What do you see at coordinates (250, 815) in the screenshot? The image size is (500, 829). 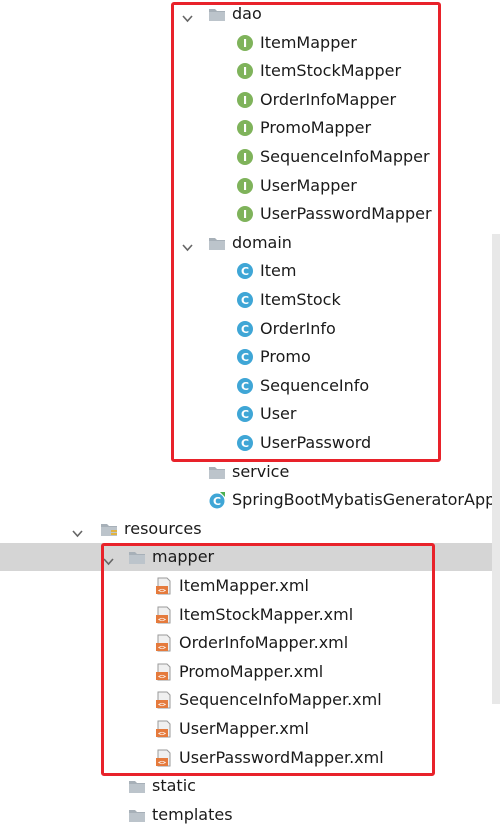 I see `tree-item-templates: templates` at bounding box center [250, 815].